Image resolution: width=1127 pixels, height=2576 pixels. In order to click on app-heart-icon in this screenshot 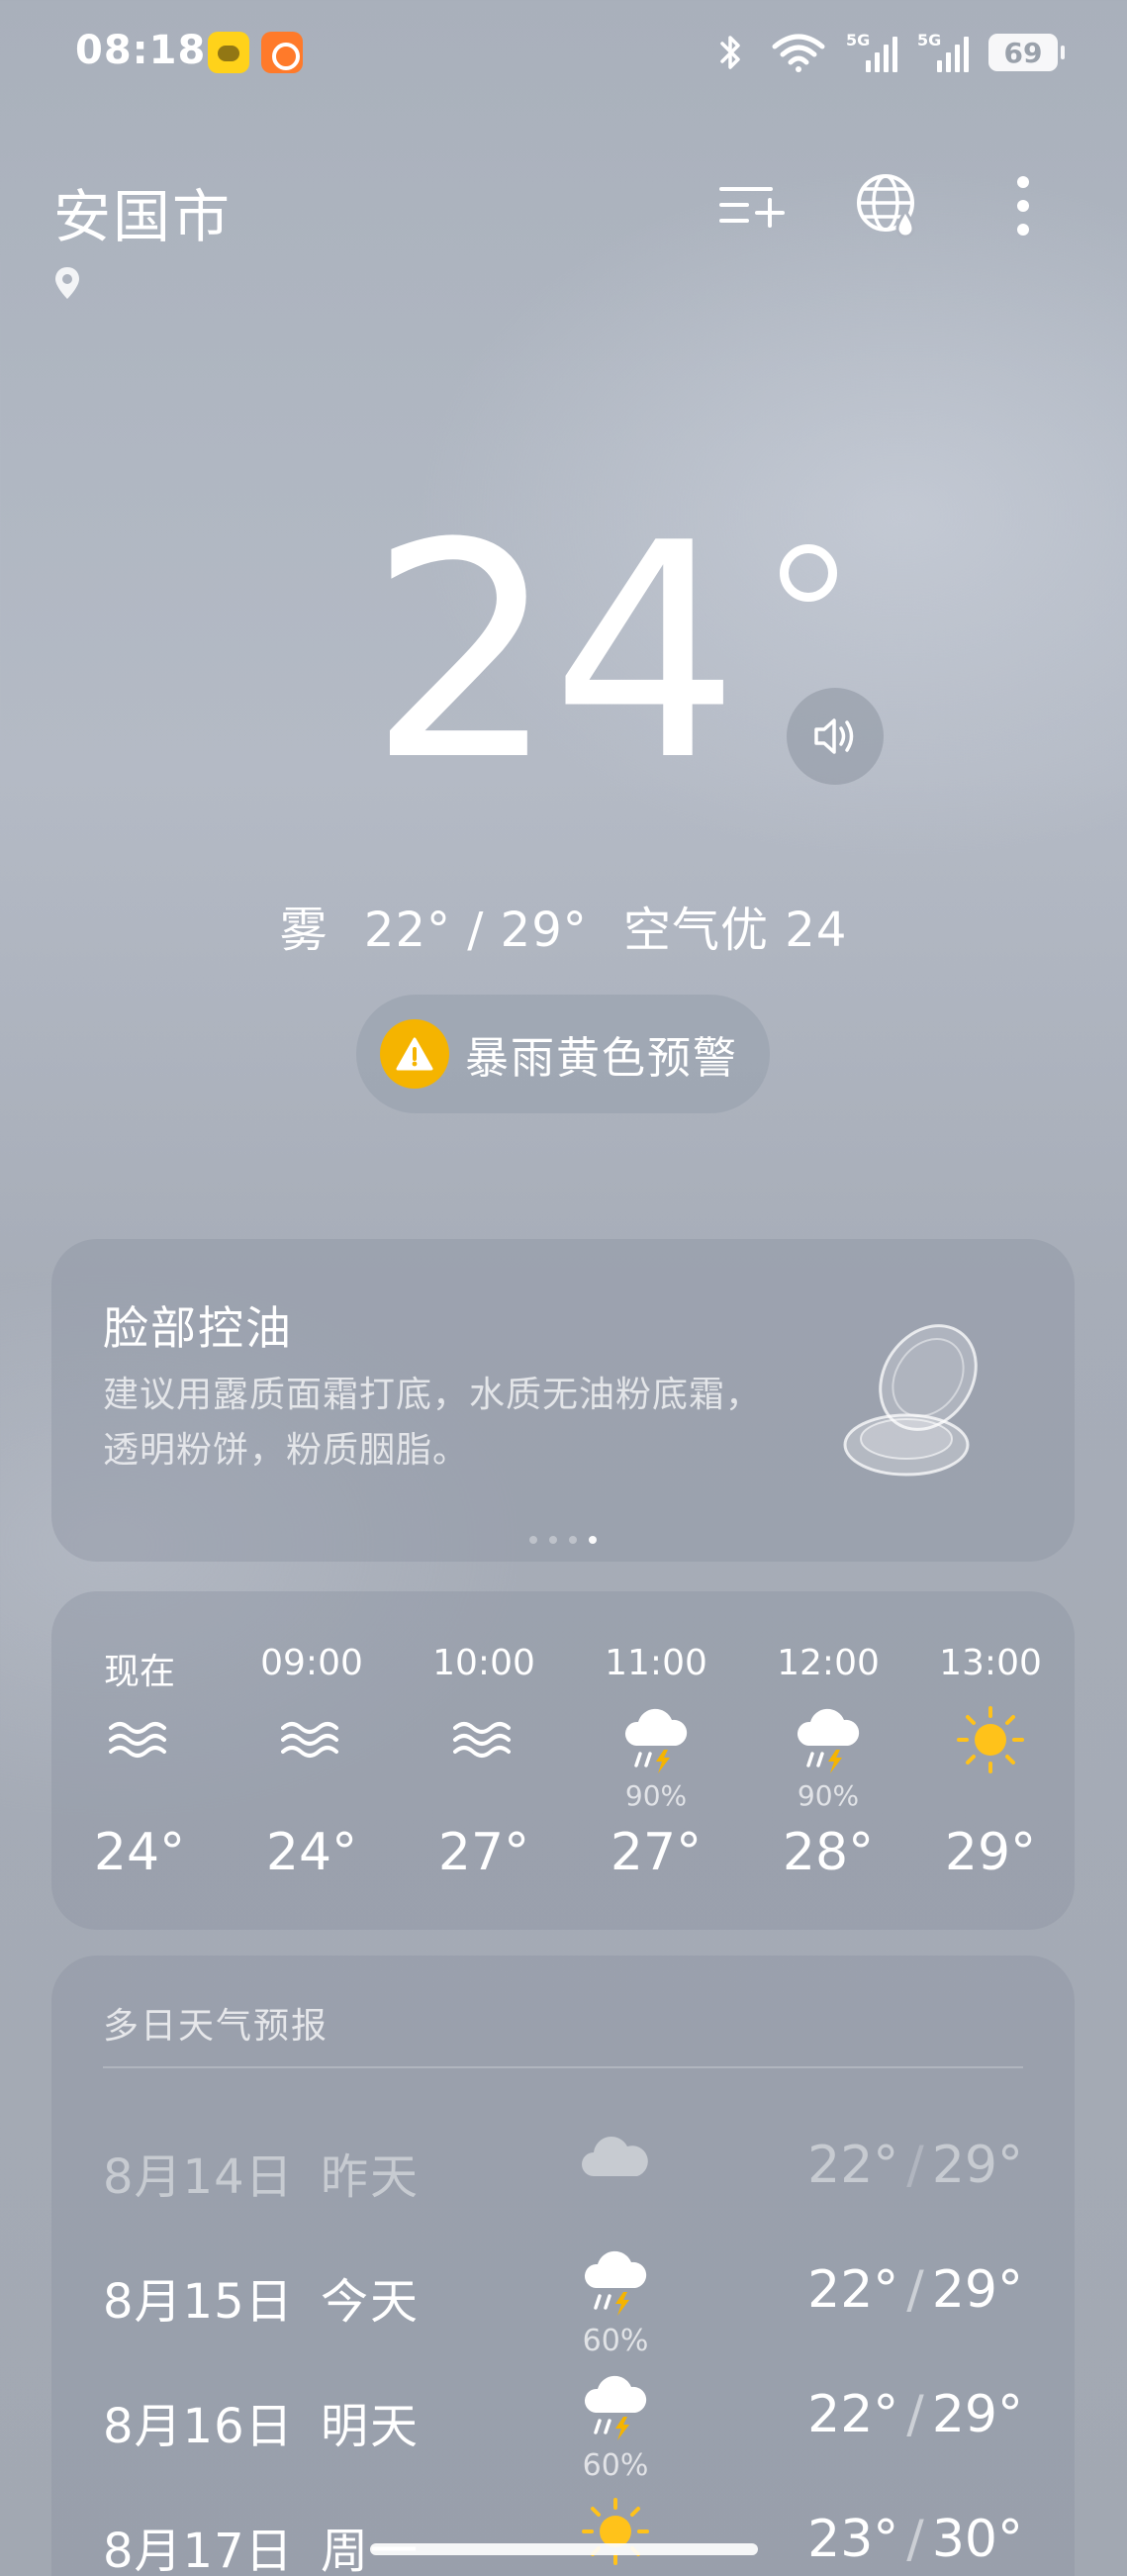, I will do `click(282, 52)`.